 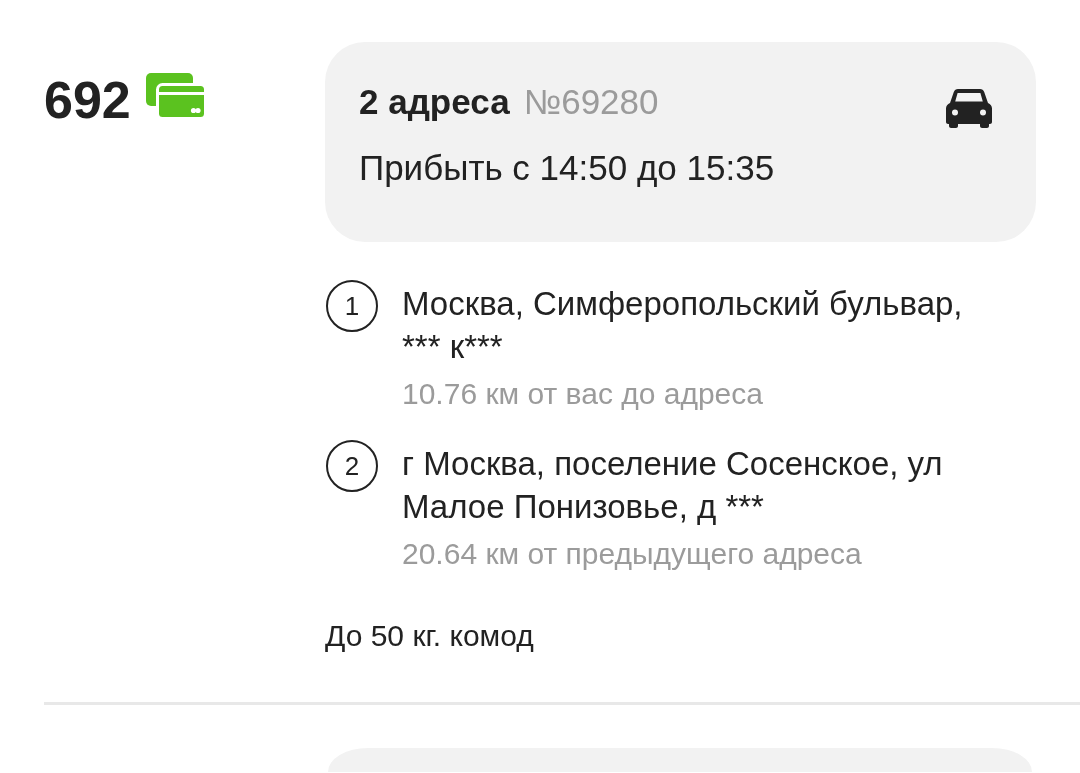 I want to click on order-price: 692, so click(x=87, y=100).